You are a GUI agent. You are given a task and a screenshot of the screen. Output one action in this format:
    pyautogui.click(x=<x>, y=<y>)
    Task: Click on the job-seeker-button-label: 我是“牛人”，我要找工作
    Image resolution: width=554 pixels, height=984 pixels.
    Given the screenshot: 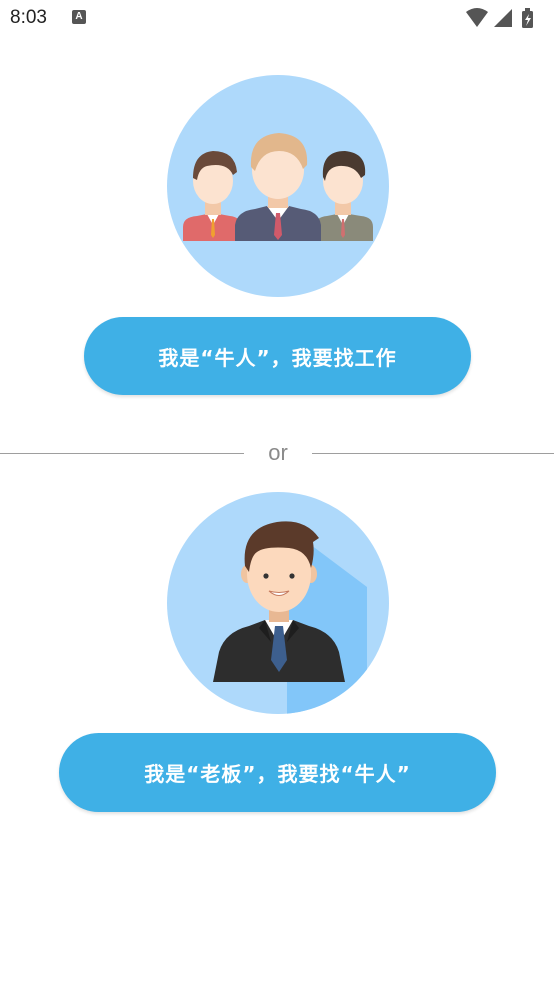 What is the action you would take?
    pyautogui.click(x=277, y=357)
    